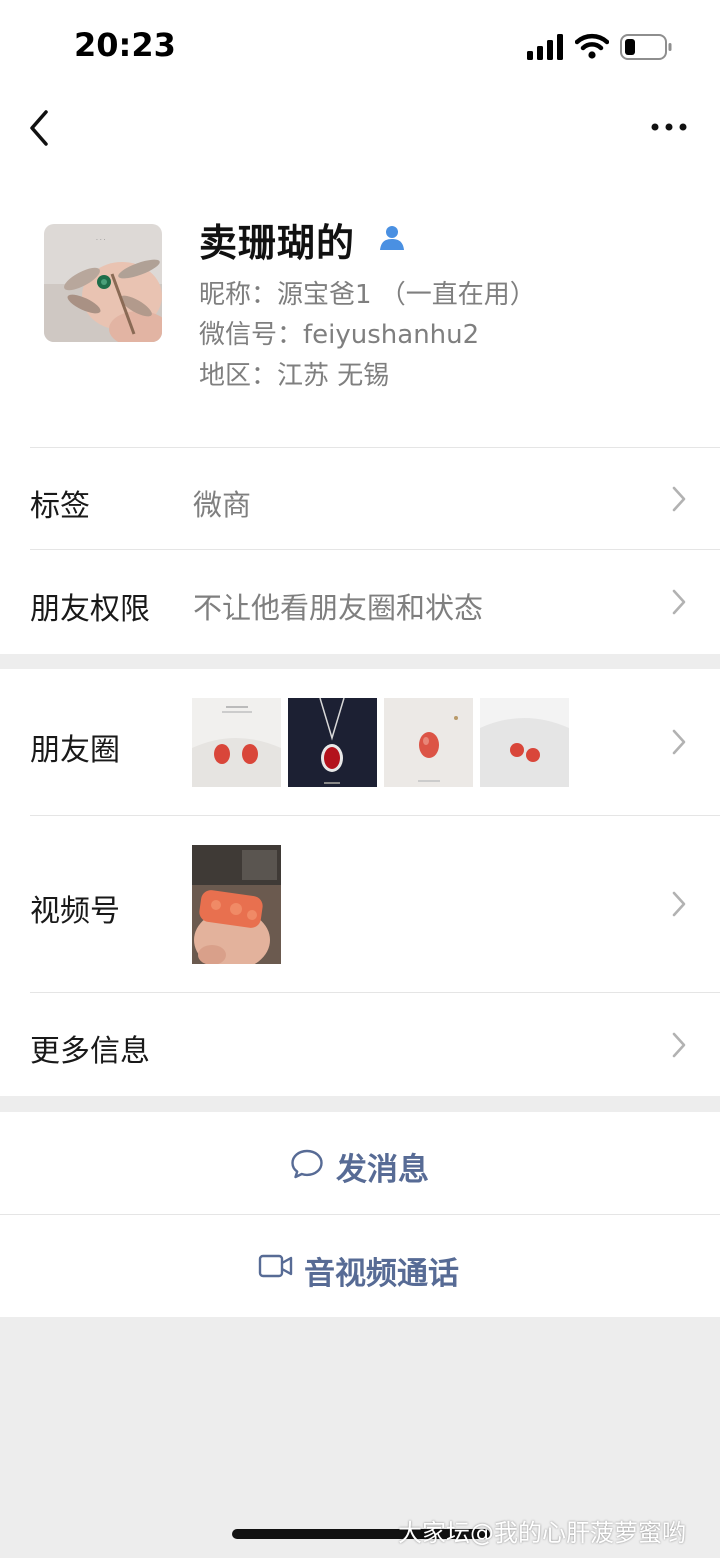 This screenshot has width=720, height=1558. What do you see at coordinates (39, 128) in the screenshot?
I see `back-arrow-icon` at bounding box center [39, 128].